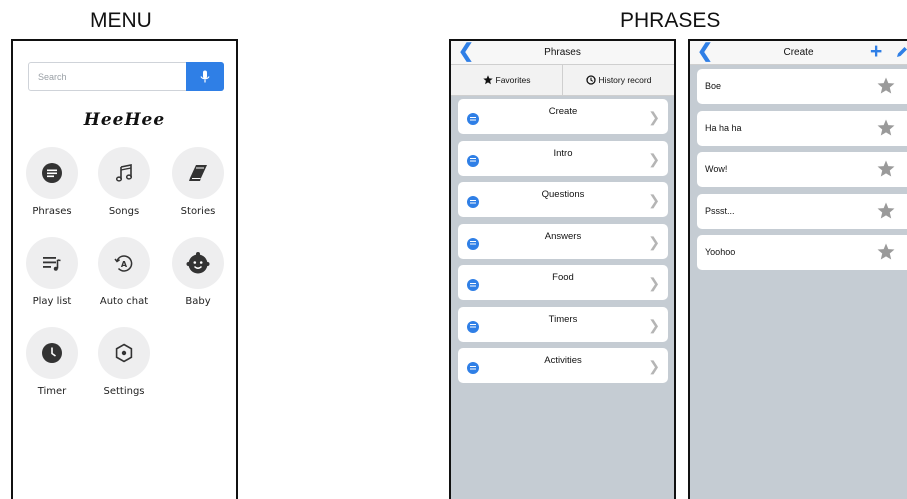 The image size is (907, 499). I want to click on category-label: Activities, so click(563, 360).